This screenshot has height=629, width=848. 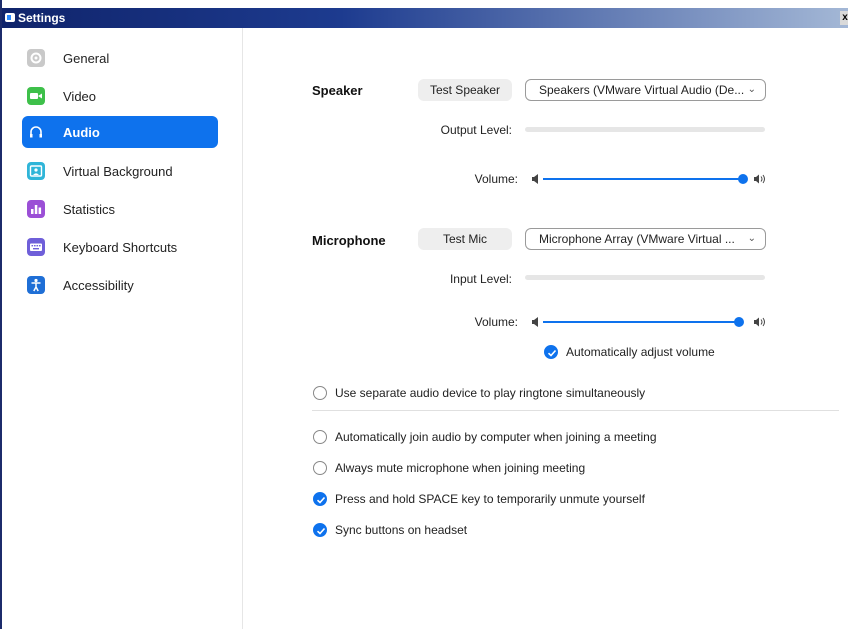 What do you see at coordinates (465, 239) in the screenshot?
I see `test-mic-button: Test Mic` at bounding box center [465, 239].